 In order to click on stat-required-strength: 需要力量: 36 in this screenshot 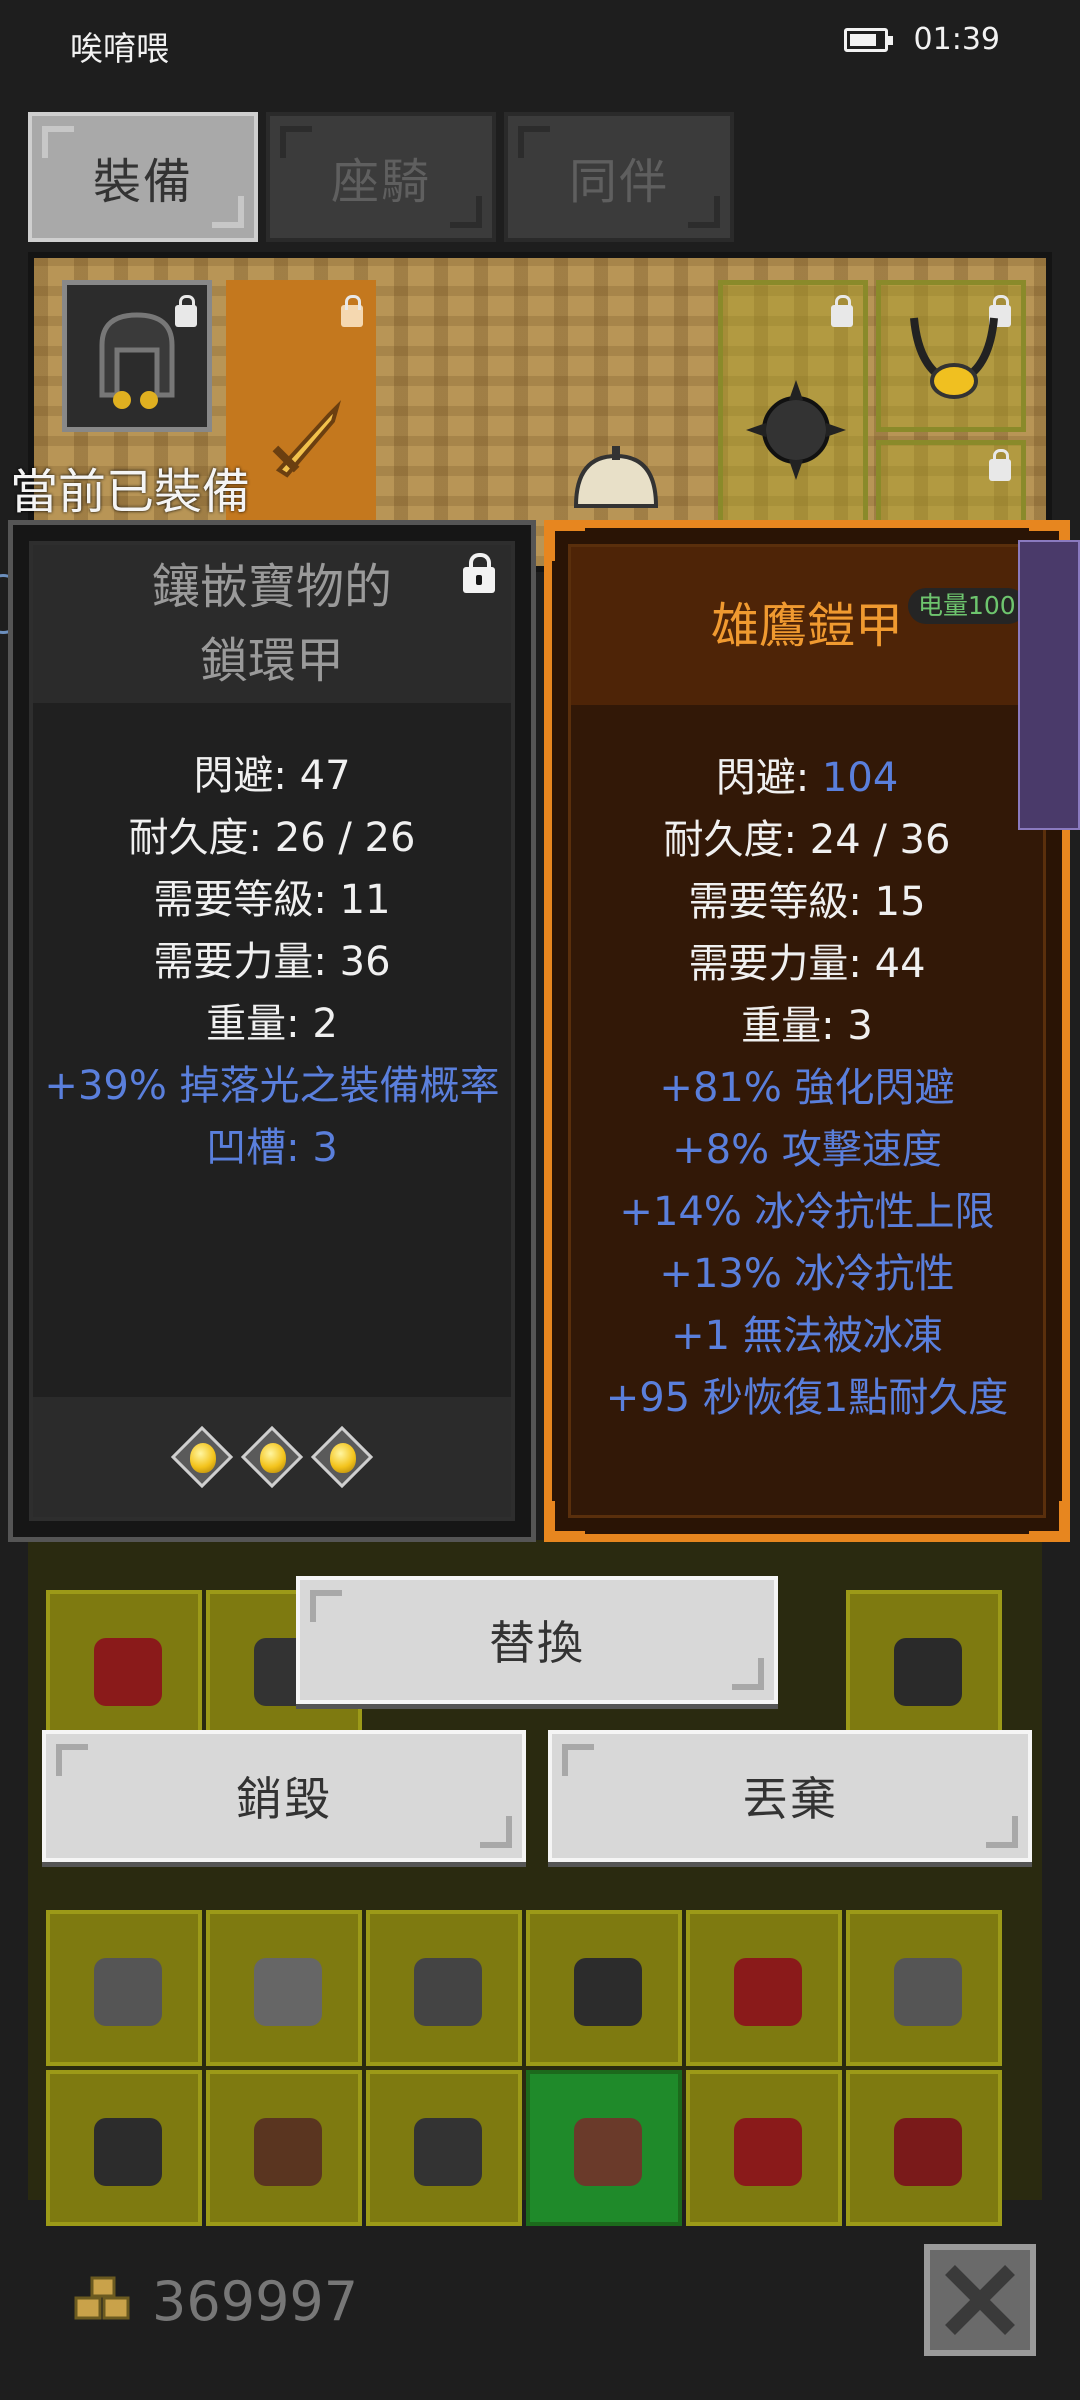, I will do `click(272, 962)`.